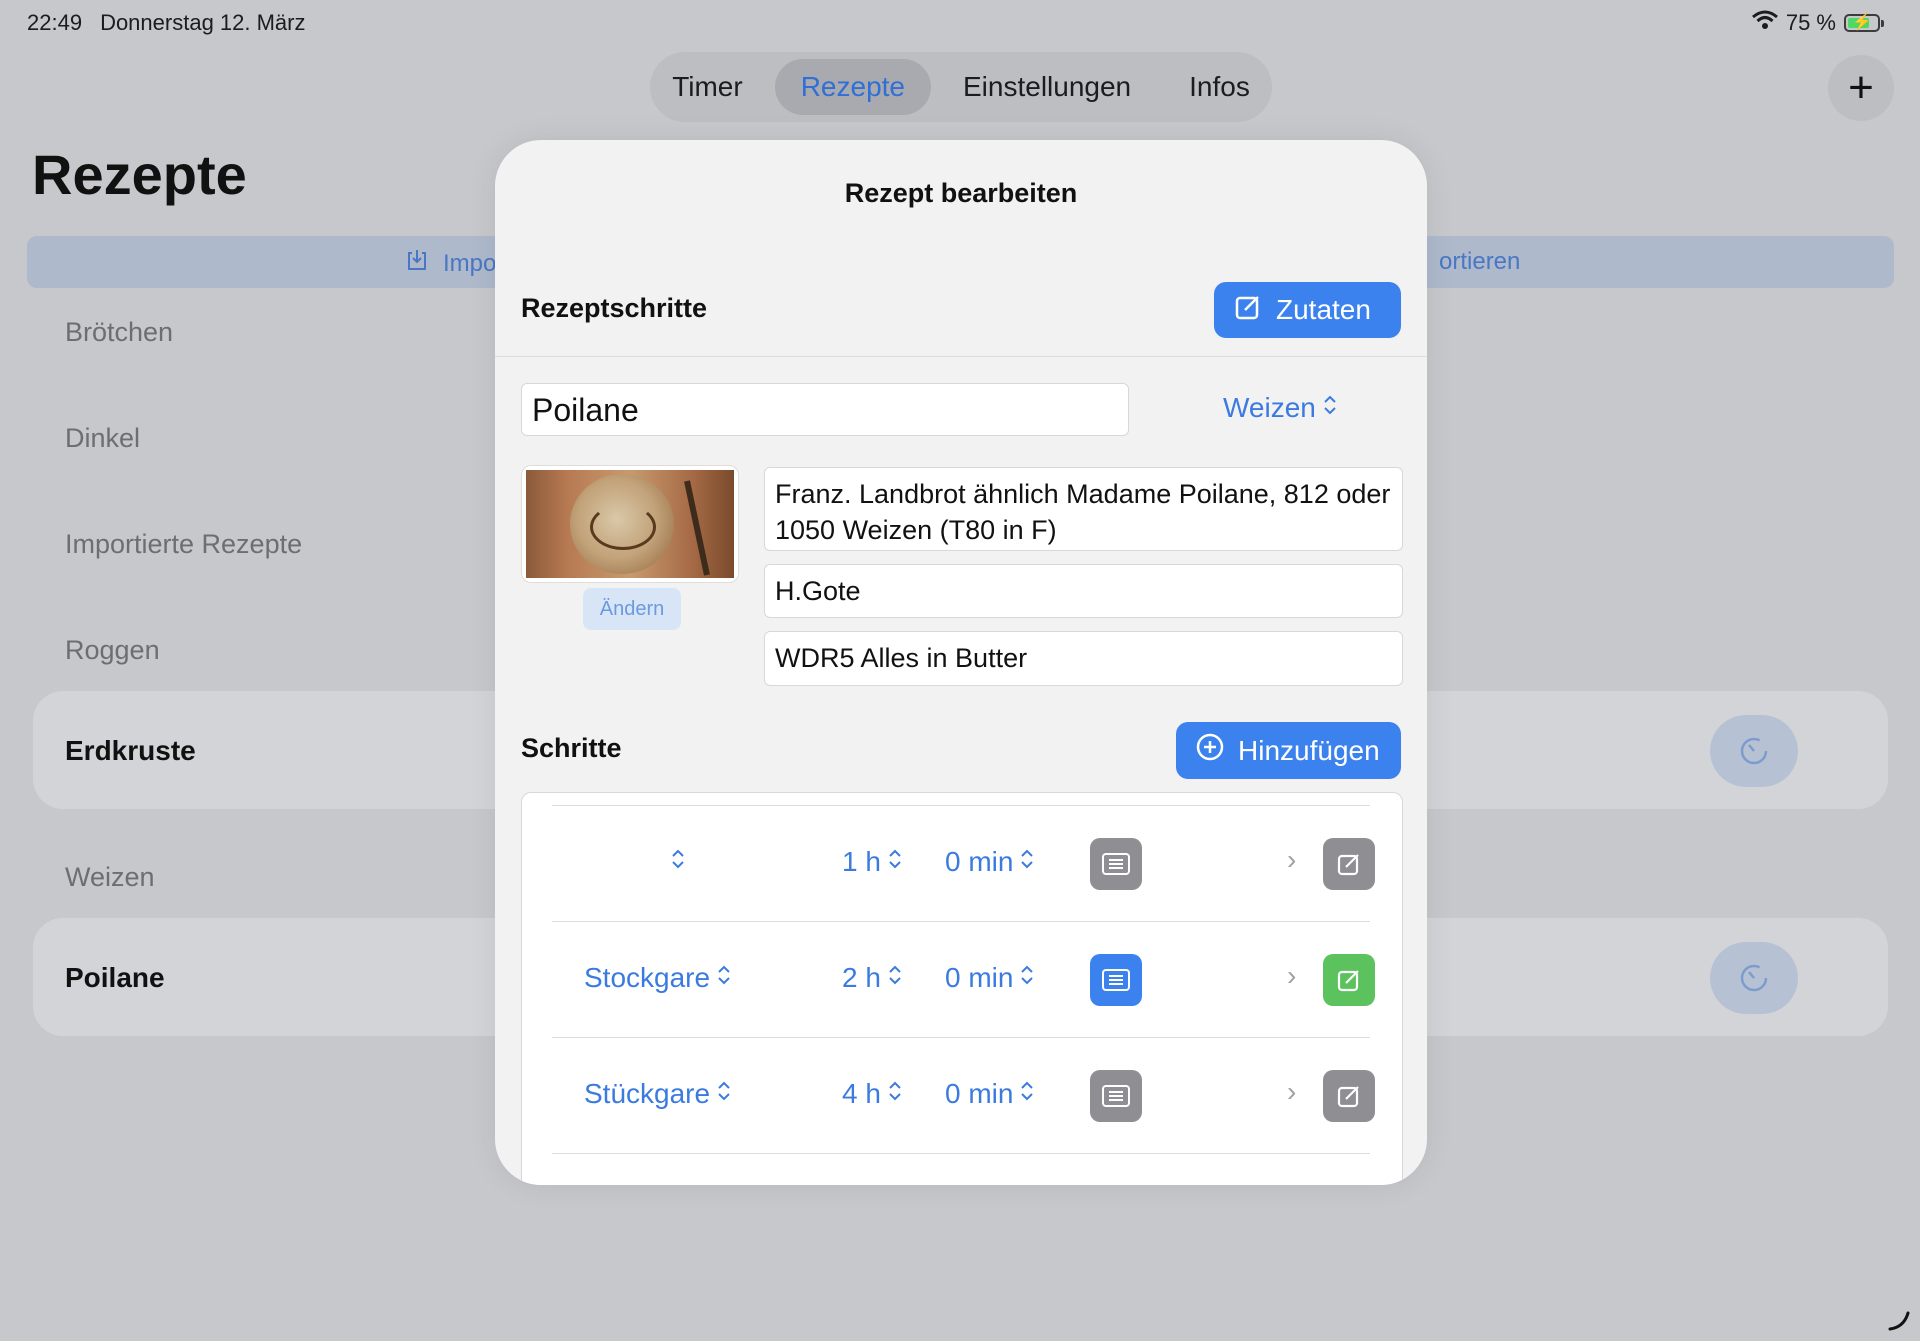 The width and height of the screenshot is (1920, 1341). What do you see at coordinates (1323, 309) in the screenshot?
I see `ingredients-button-label: Zutaten` at bounding box center [1323, 309].